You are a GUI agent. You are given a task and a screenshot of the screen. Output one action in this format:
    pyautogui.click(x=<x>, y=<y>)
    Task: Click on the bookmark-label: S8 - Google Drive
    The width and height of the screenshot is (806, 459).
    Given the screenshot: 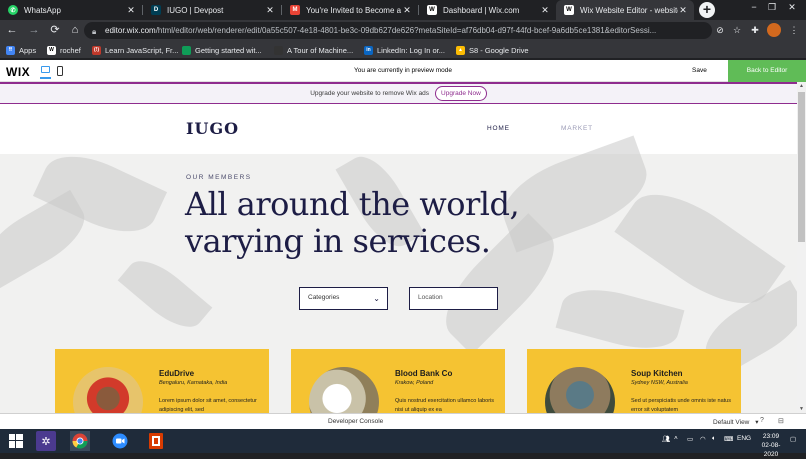 What is the action you would take?
    pyautogui.click(x=499, y=50)
    